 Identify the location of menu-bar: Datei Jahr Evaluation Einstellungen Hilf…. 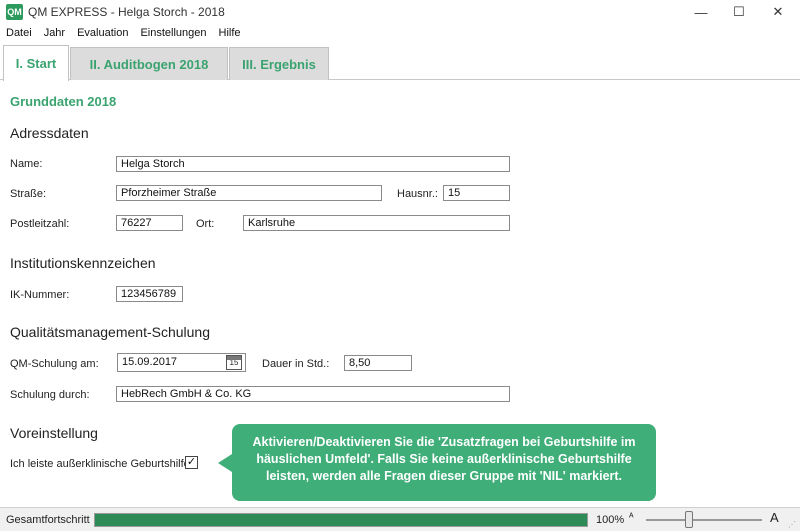
(400, 34).